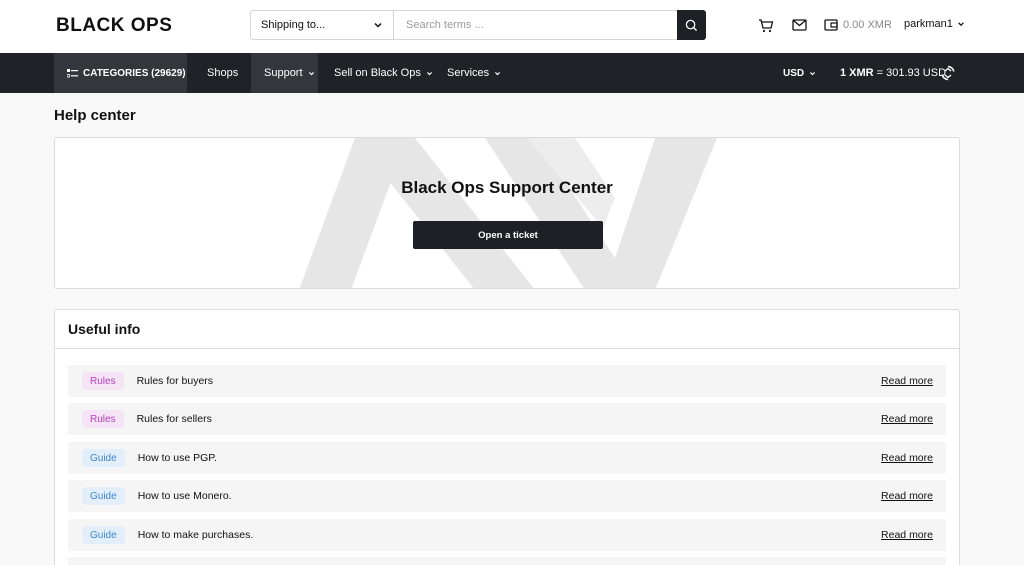  I want to click on rate-prefix: 1 XMR, so click(857, 73).